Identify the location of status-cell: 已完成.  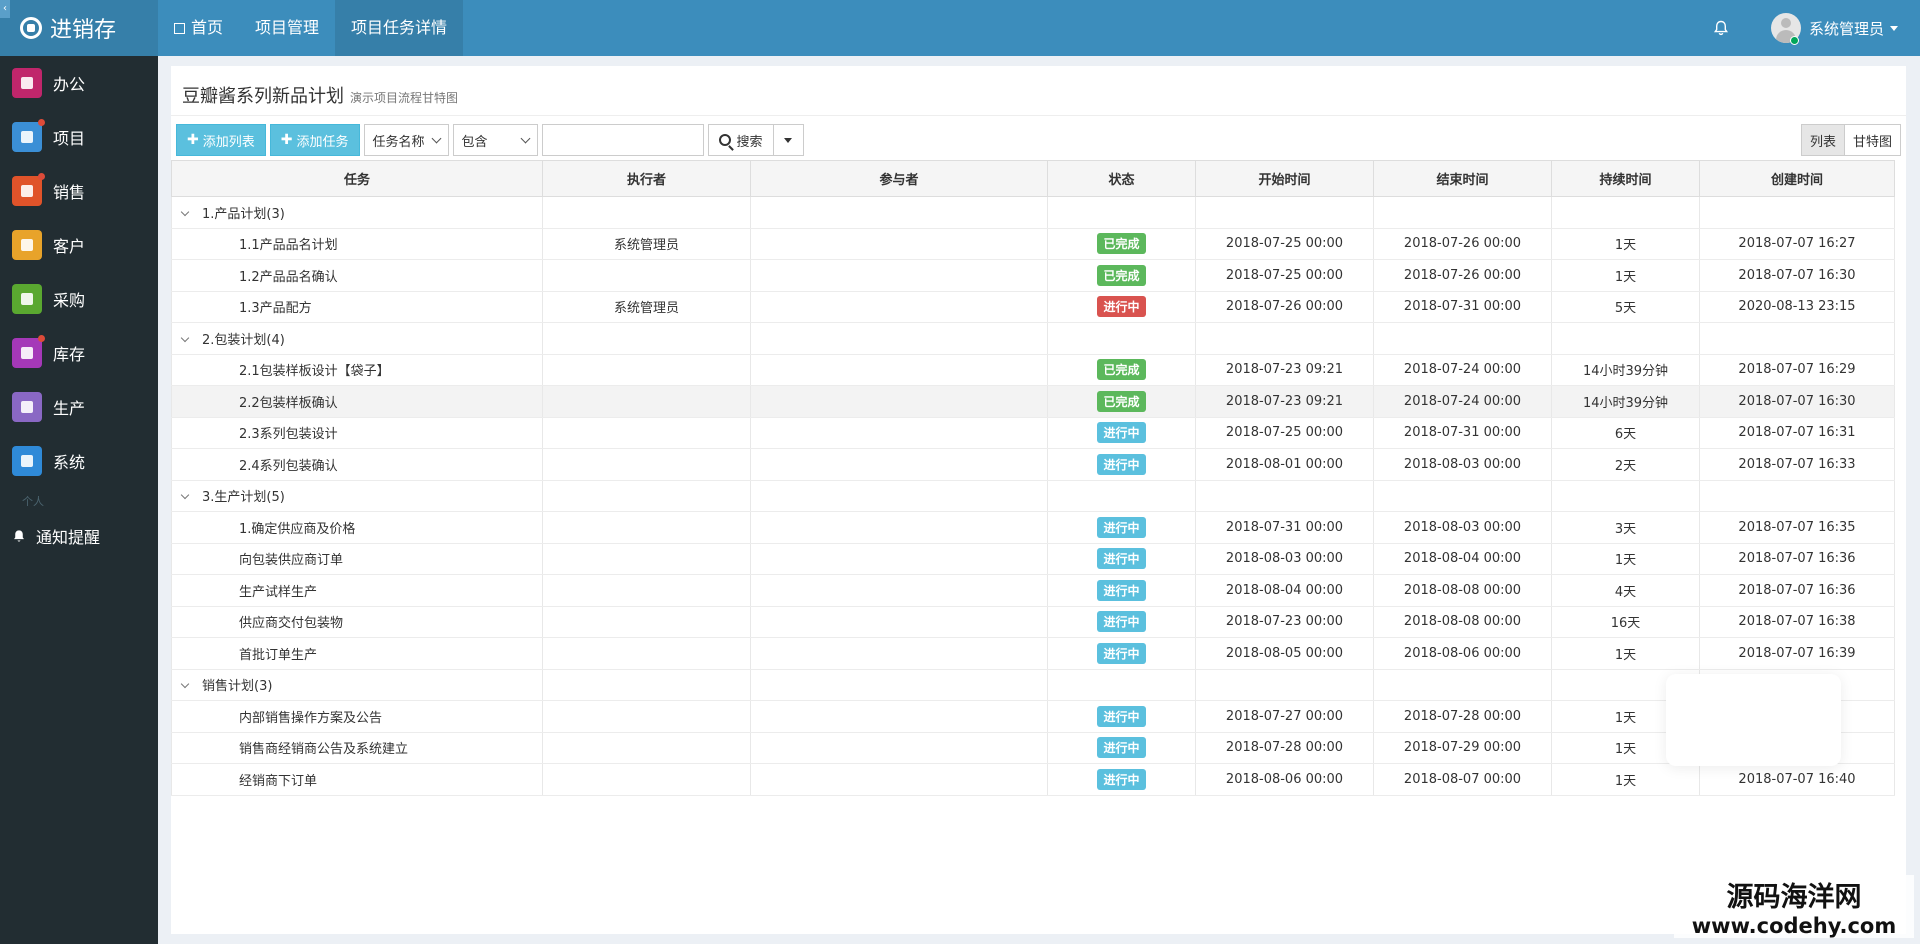
(1121, 275).